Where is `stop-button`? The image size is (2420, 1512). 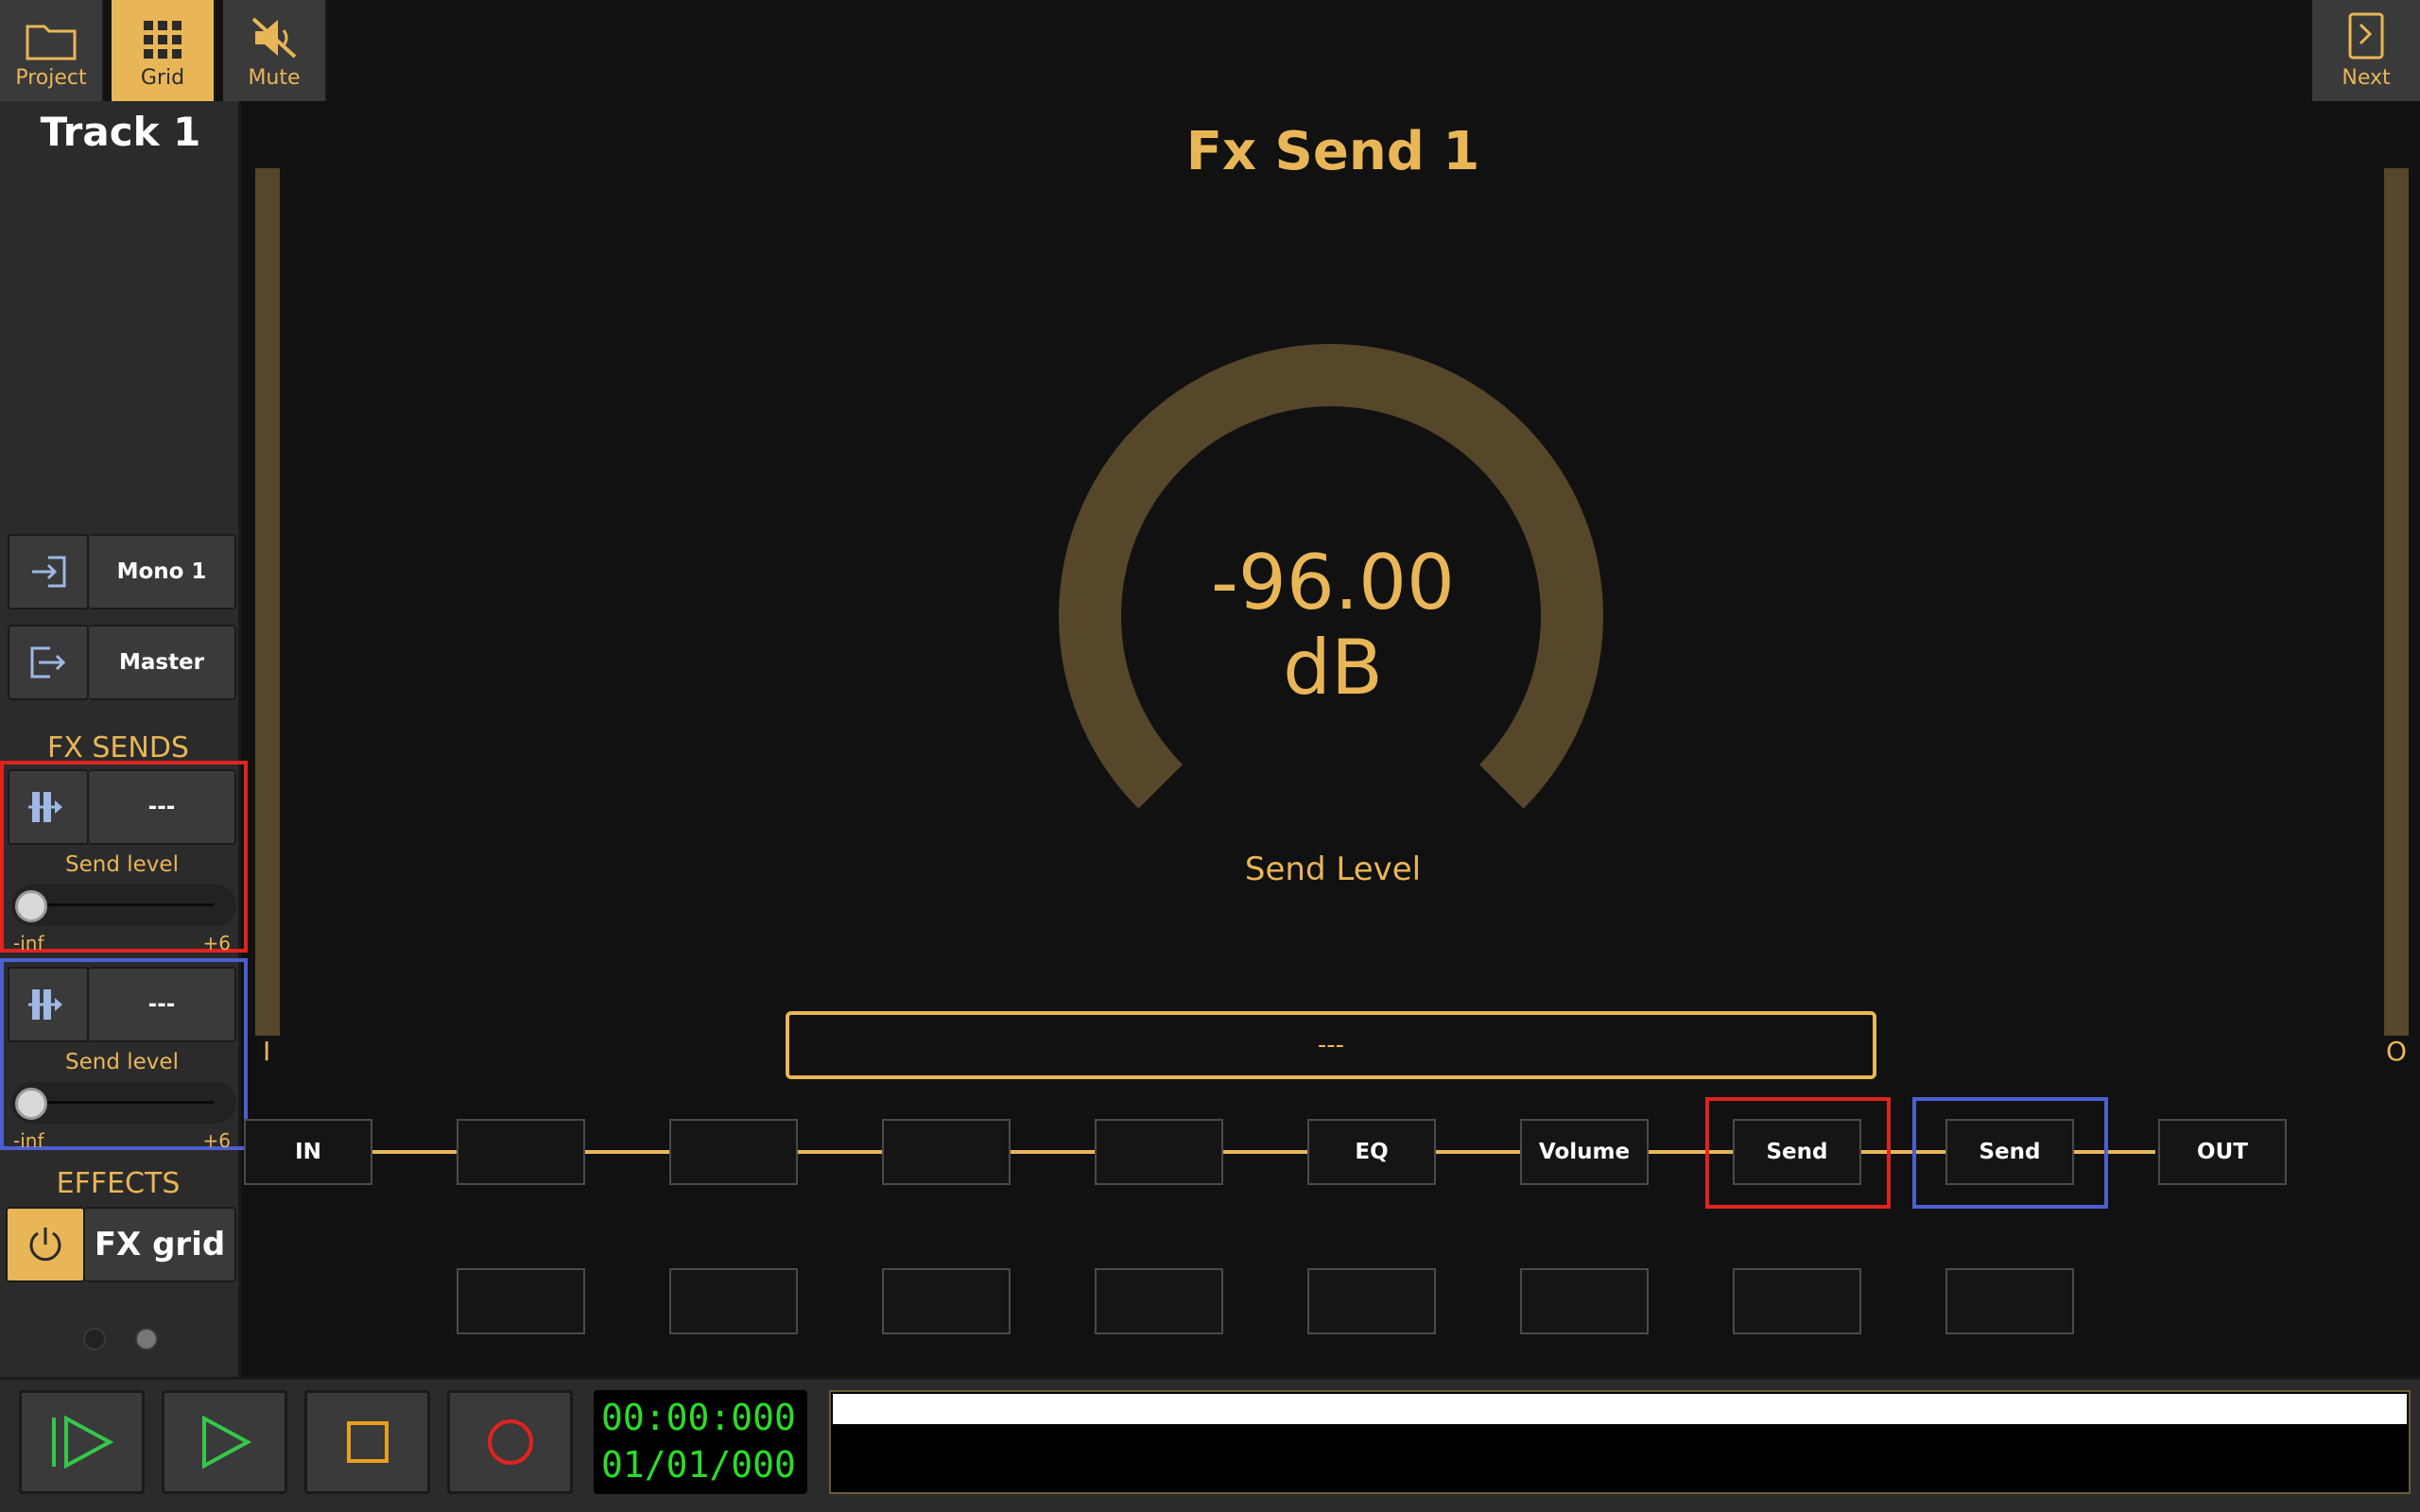 stop-button is located at coordinates (367, 1442).